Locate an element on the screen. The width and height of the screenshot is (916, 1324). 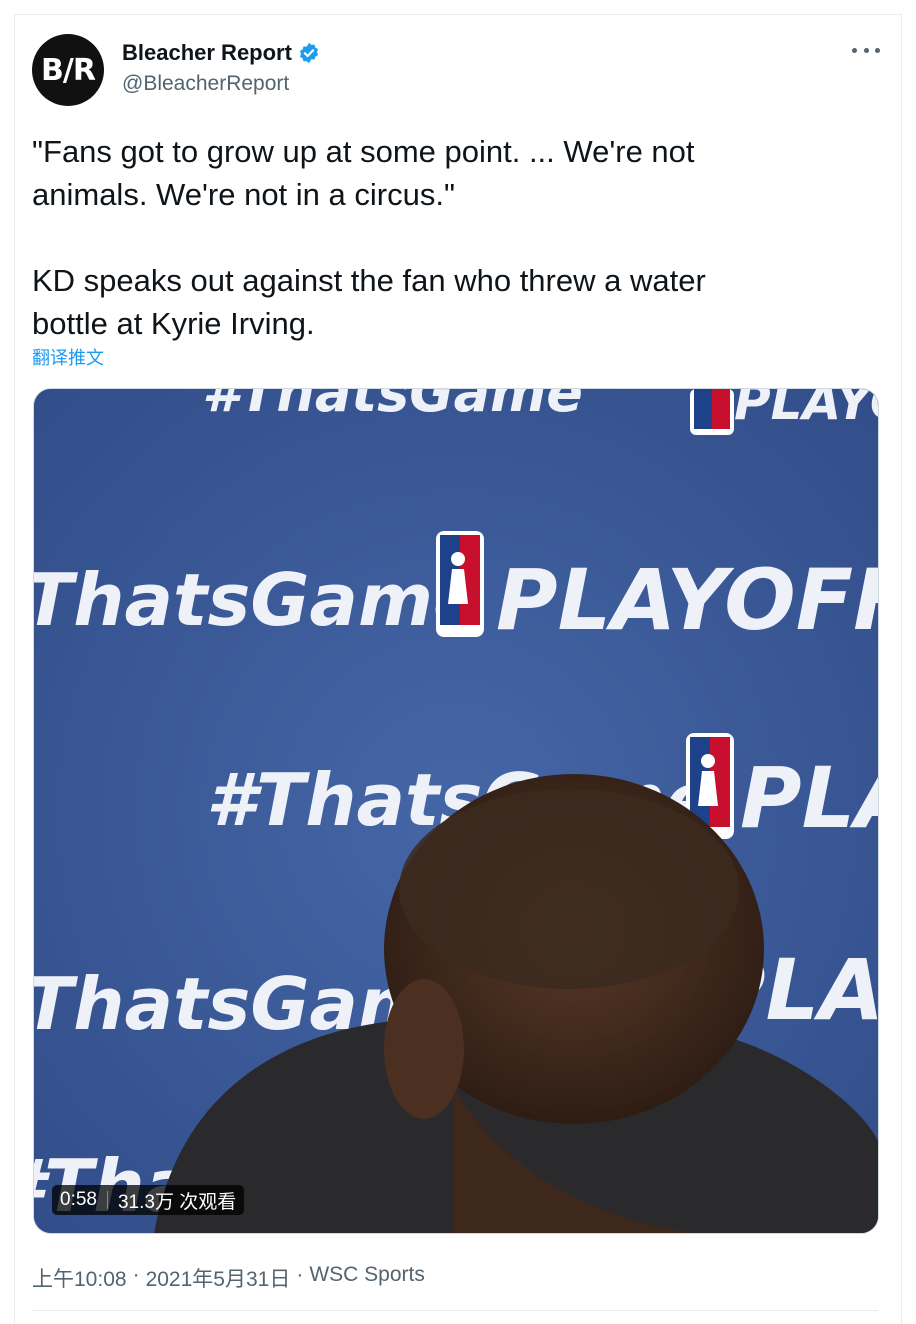
video-view-count: 31.3万 次观看 is located at coordinates (177, 1202).